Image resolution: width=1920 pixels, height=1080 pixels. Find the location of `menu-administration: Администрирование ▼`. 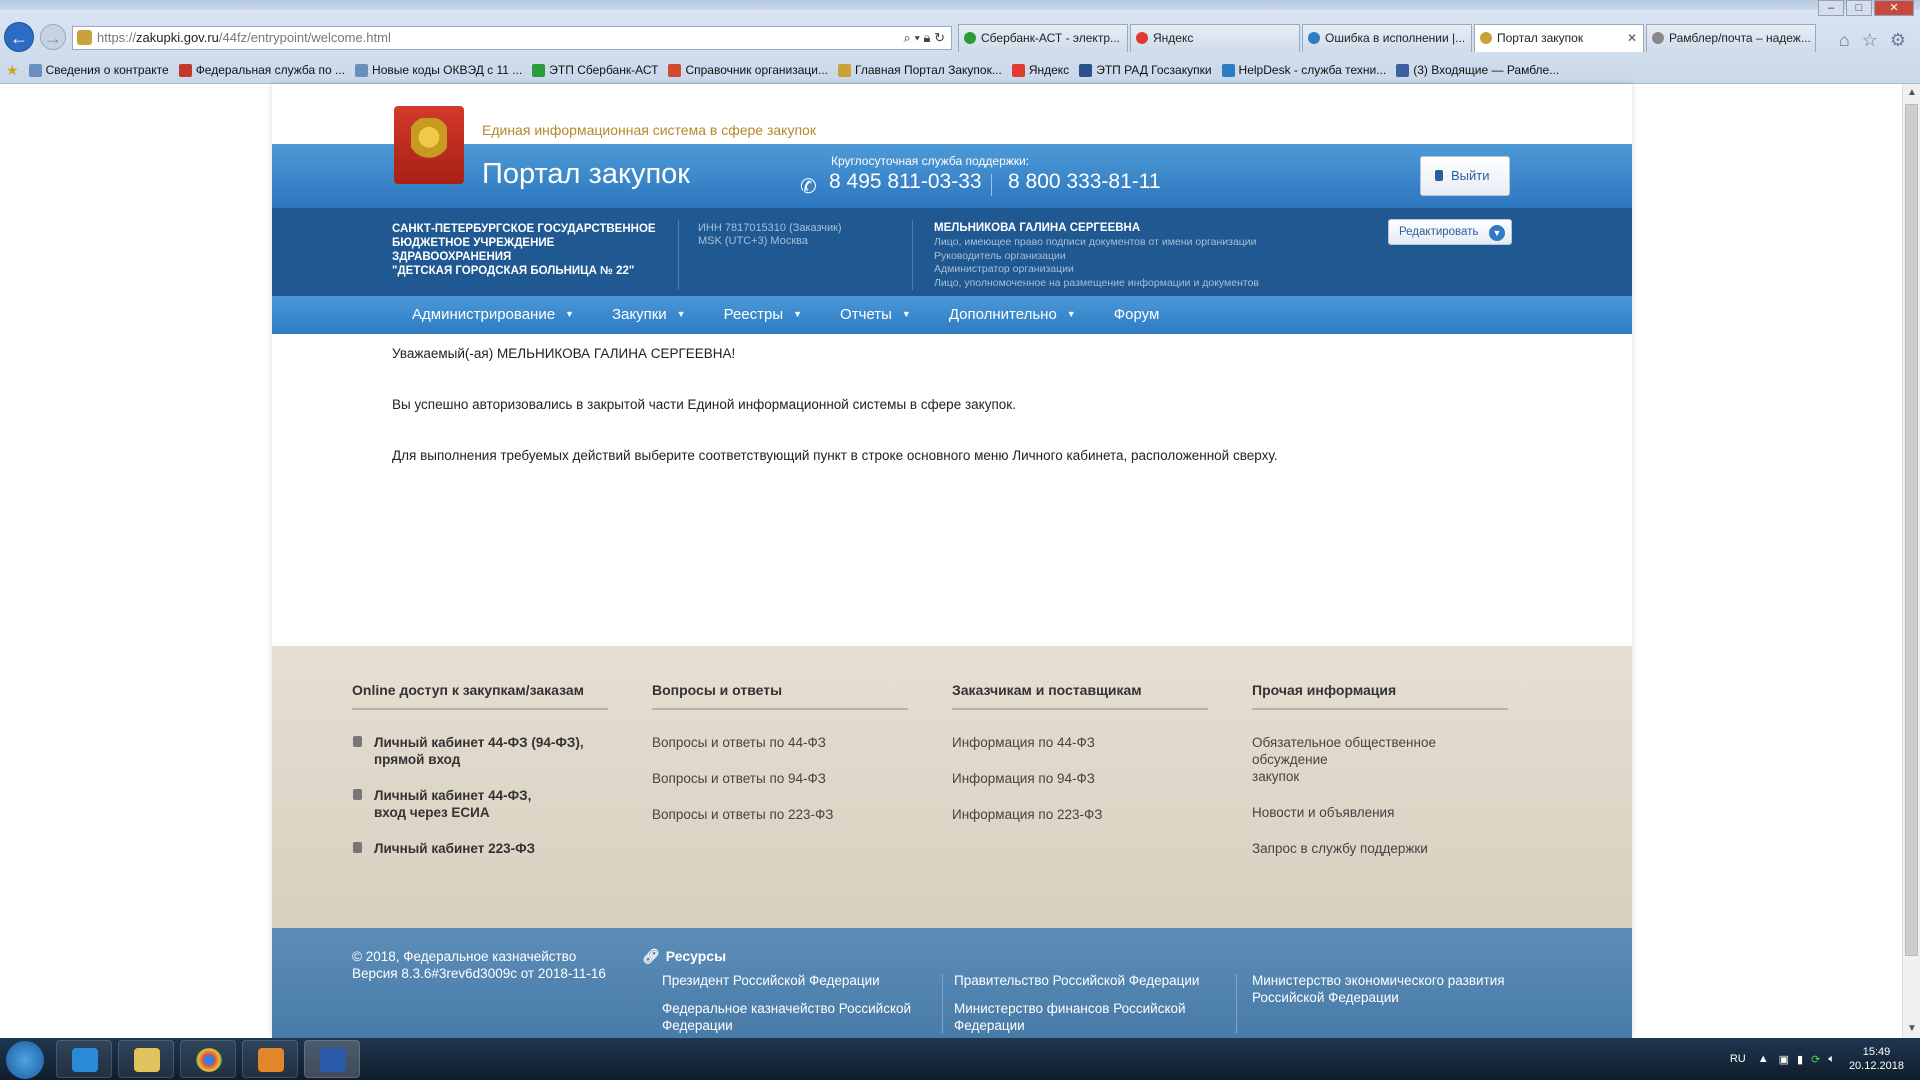

menu-administration: Администрирование ▼ is located at coordinates (493, 315).